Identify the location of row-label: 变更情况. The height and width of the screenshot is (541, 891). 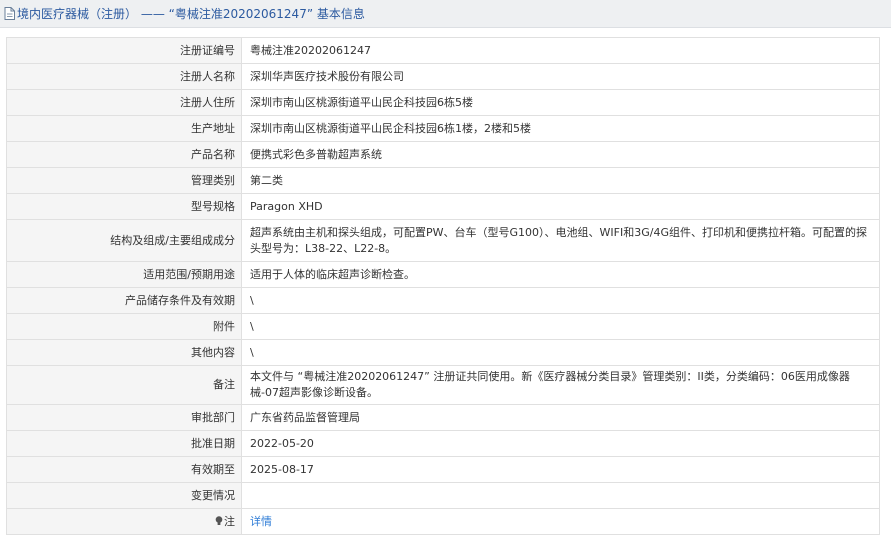
(124, 495).